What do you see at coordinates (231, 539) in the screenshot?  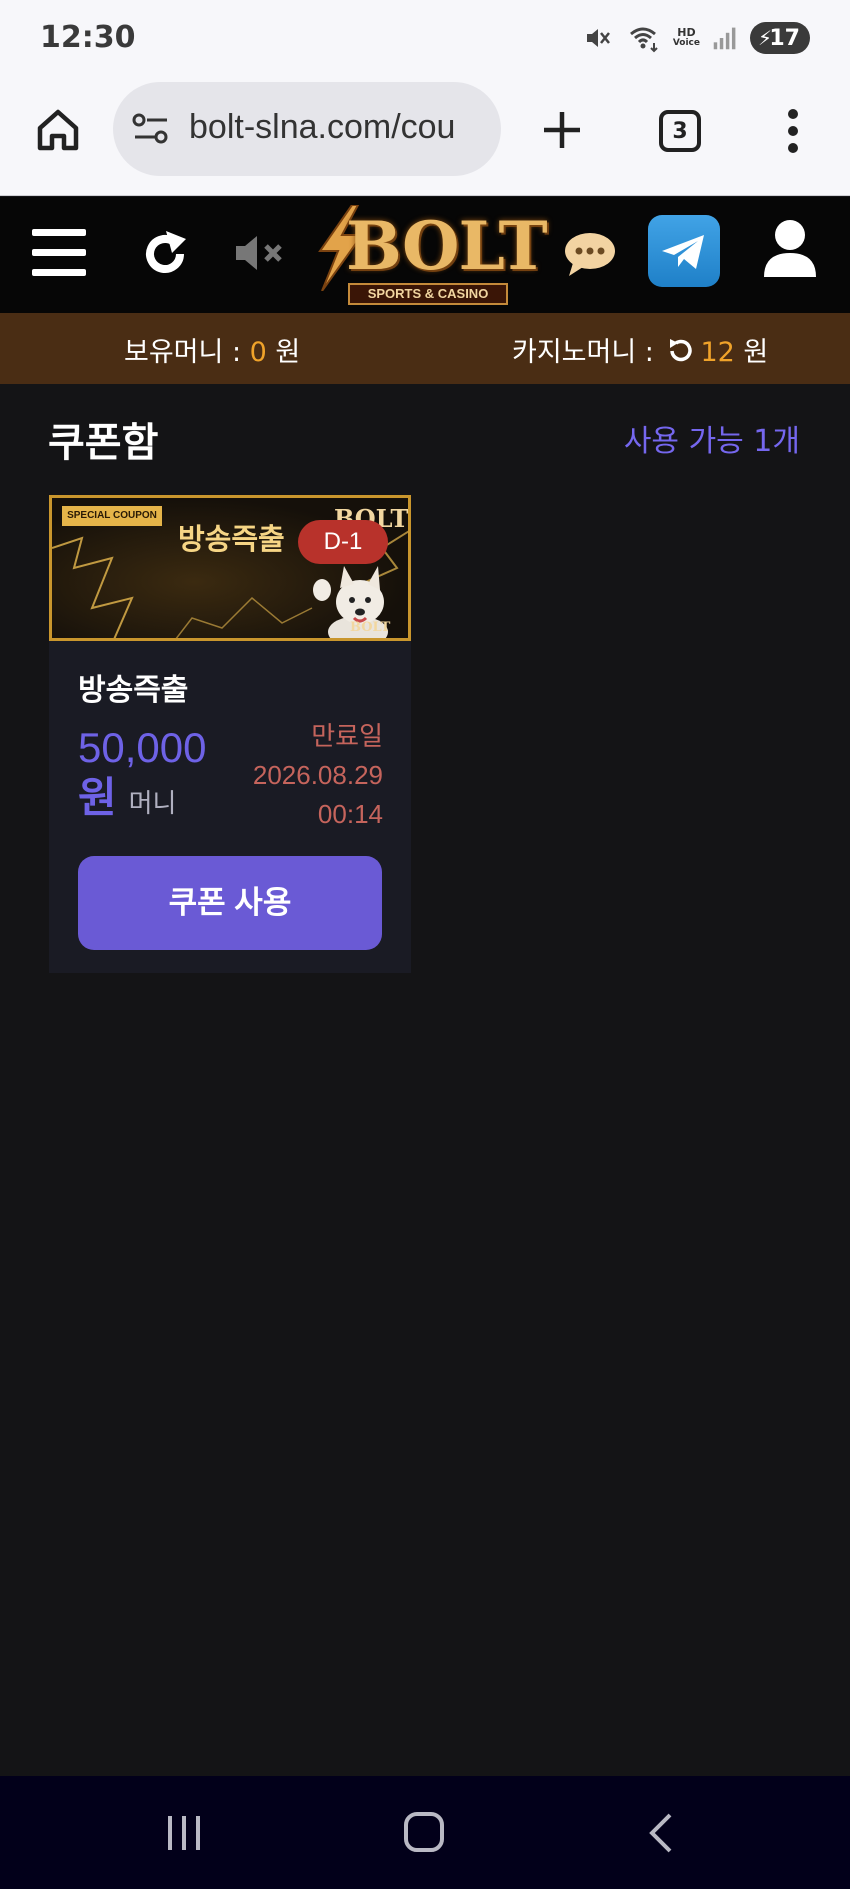 I see `banner-title: 방송즉출` at bounding box center [231, 539].